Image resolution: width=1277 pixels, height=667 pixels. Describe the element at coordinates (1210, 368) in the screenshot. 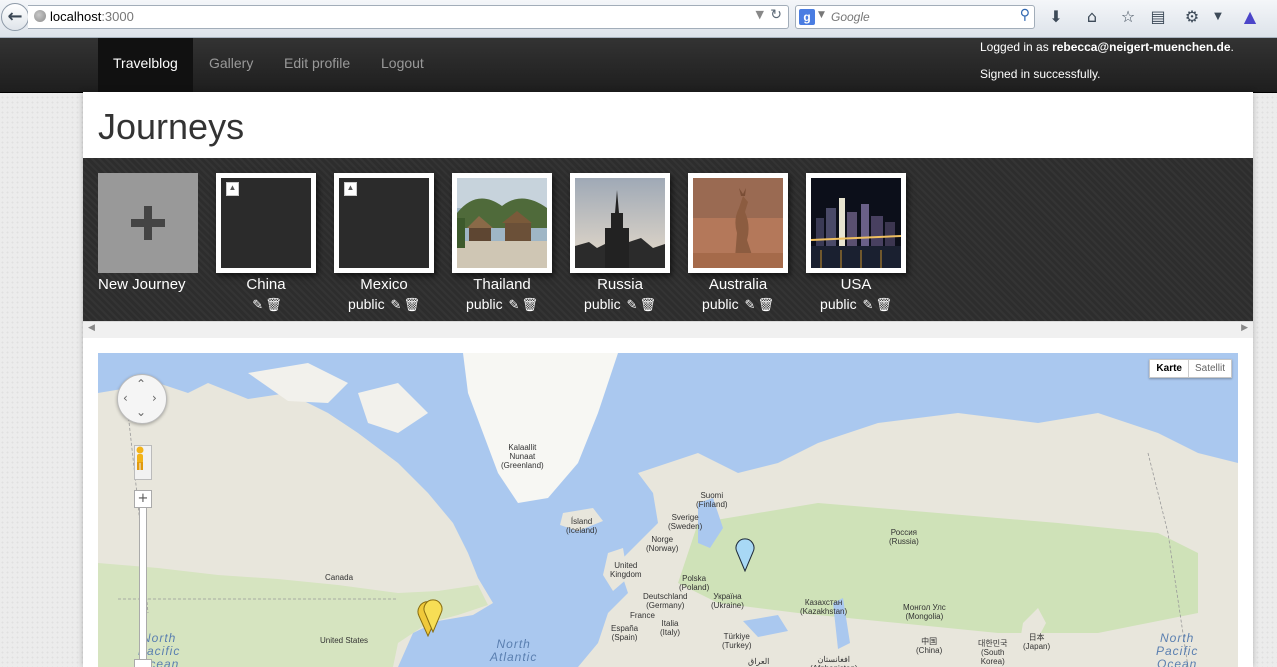

I see `map-type-satellit: Satellit` at that location.